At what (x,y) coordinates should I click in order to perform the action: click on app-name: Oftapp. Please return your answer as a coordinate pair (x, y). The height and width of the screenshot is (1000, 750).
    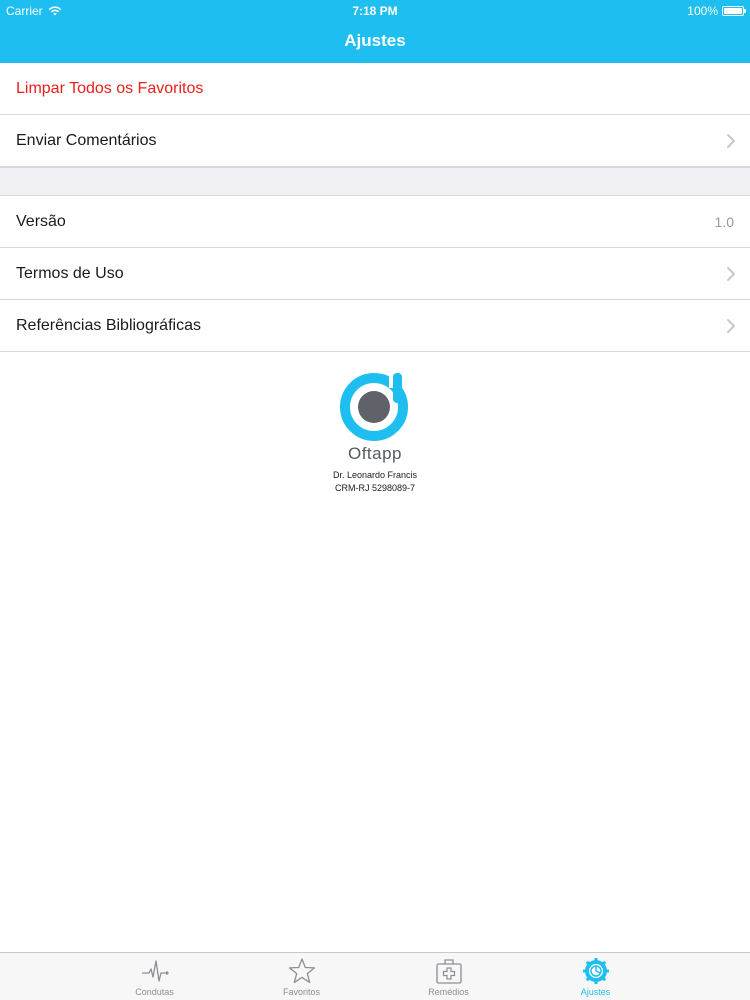
    Looking at the image, I should click on (375, 453).